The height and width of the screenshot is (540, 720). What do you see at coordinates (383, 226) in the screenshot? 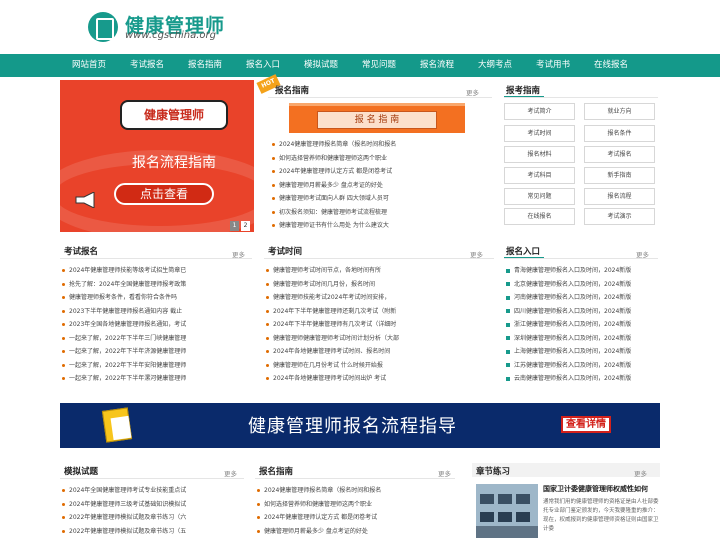
I see `list-item: 健康管理师证书有什么用处 为什么建议大` at bounding box center [383, 226].